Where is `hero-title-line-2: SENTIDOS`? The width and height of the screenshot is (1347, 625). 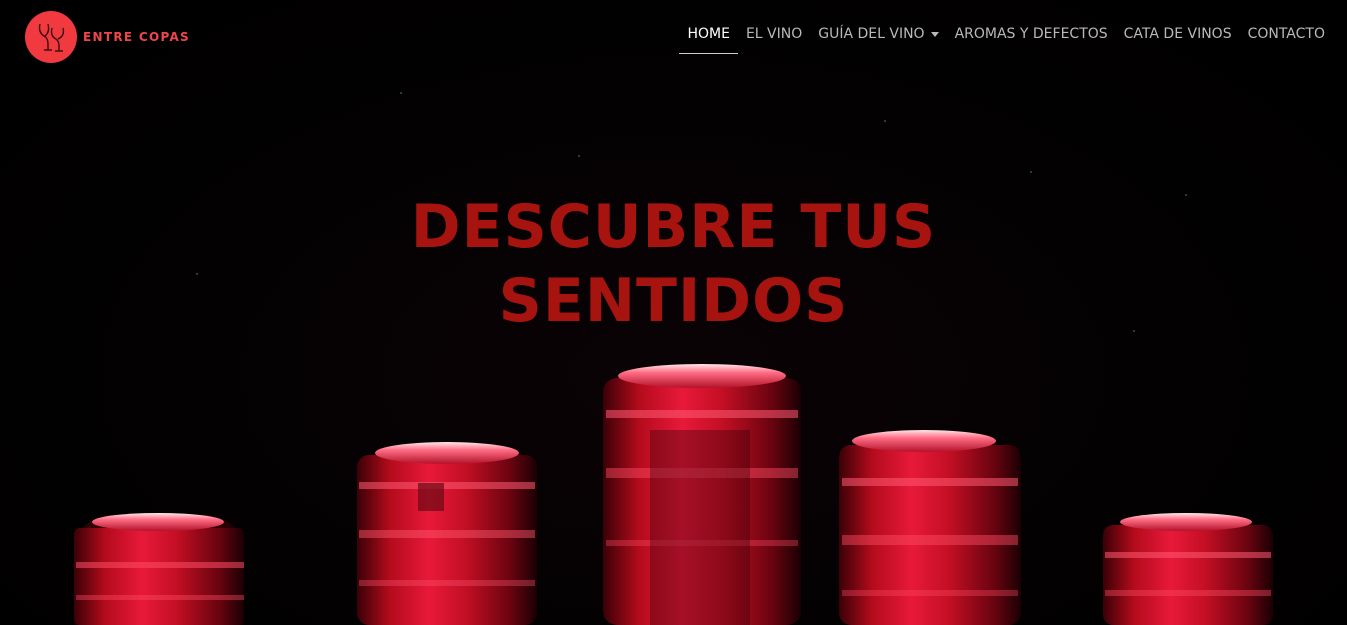
hero-title-line-2: SENTIDOS is located at coordinates (673, 301).